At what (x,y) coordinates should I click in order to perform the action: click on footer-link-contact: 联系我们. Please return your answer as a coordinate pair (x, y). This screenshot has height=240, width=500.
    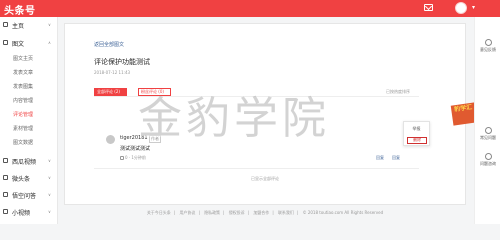
    Looking at the image, I should click on (286, 212).